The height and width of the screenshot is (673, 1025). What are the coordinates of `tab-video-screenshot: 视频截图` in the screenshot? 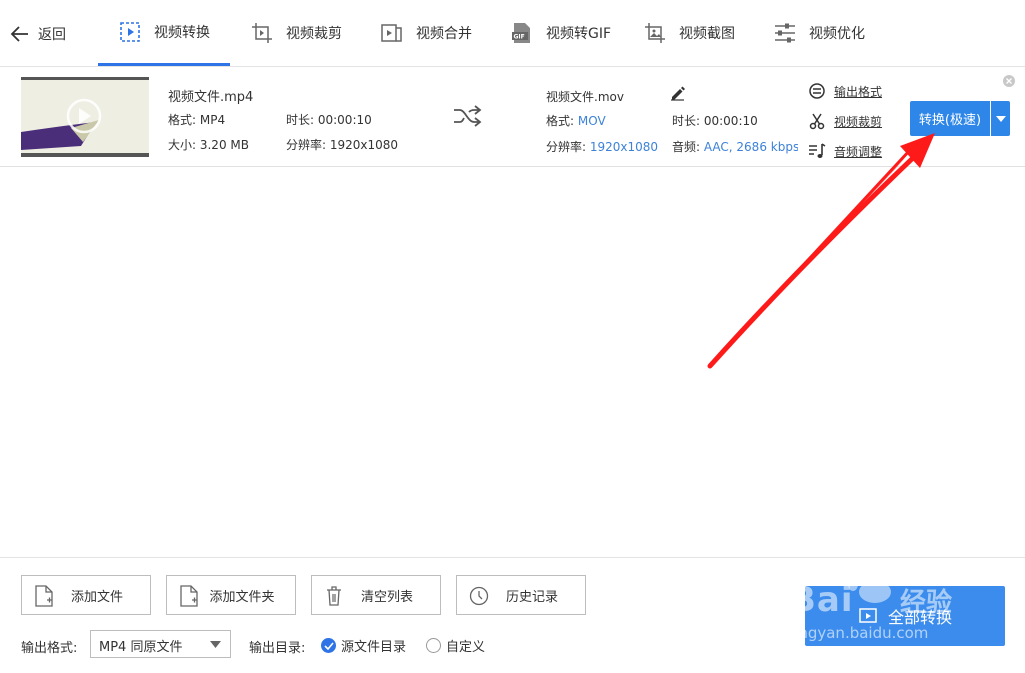 It's located at (689, 33).